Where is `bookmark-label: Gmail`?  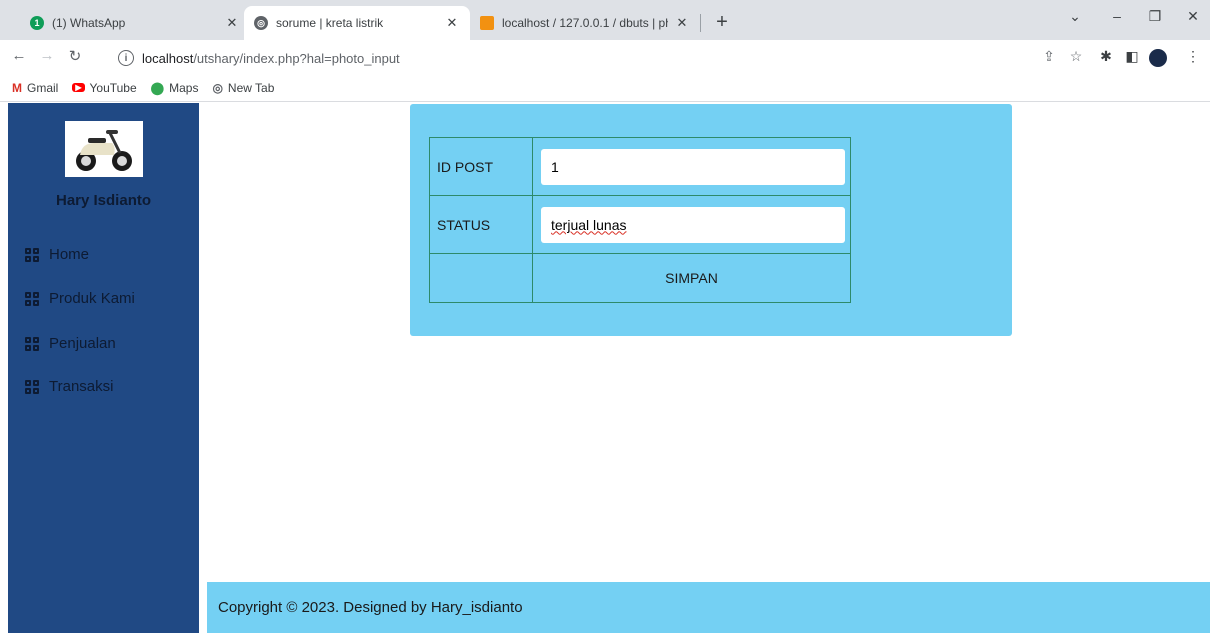
bookmark-label: Gmail is located at coordinates (43, 87).